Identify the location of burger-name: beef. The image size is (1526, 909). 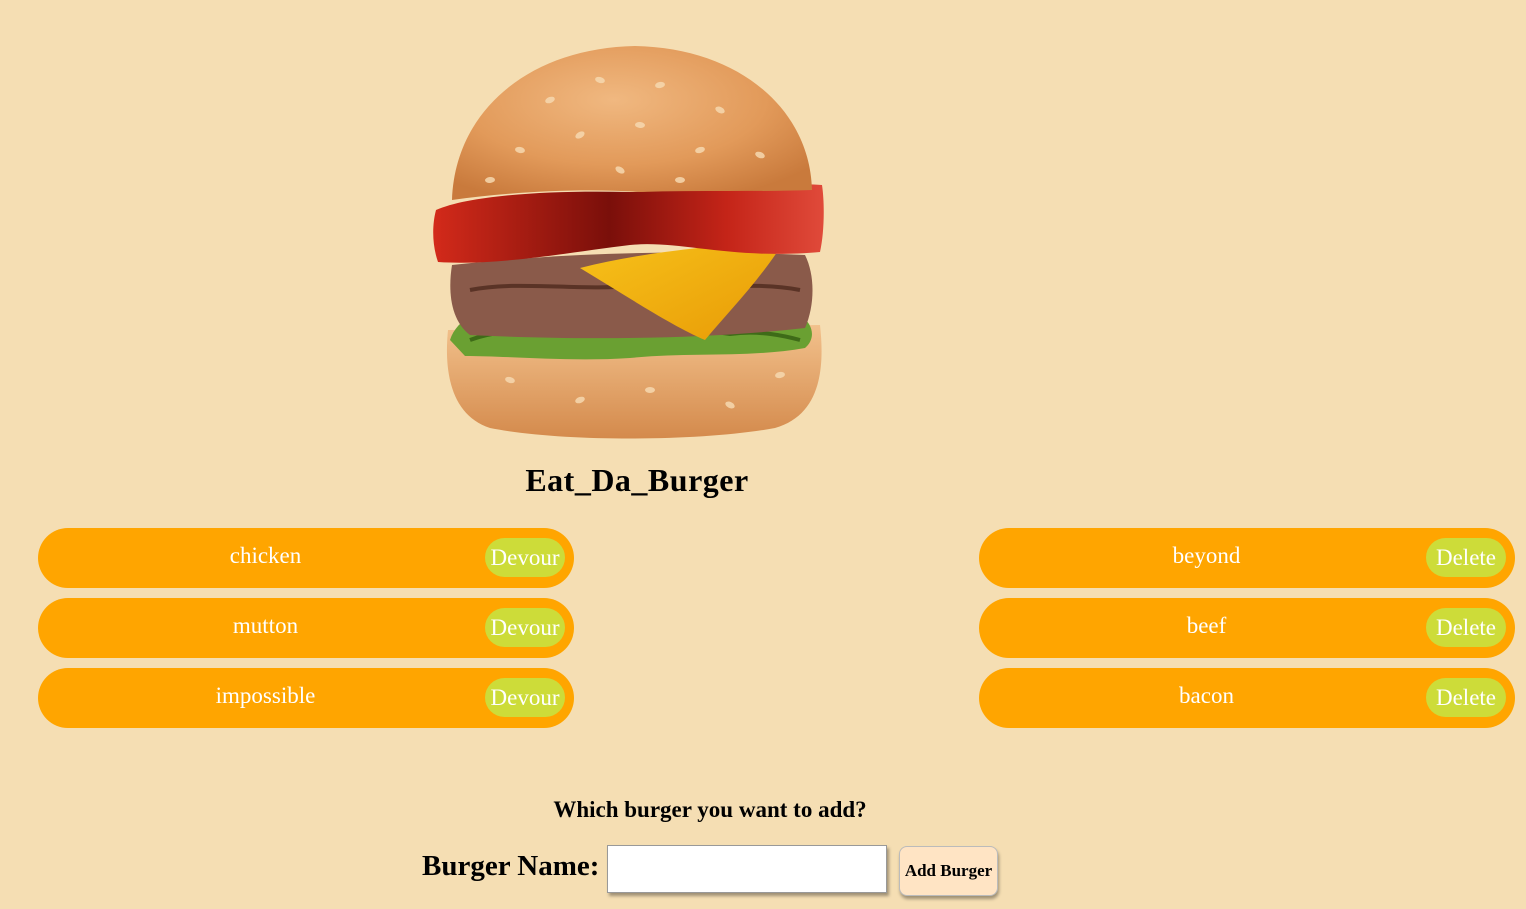
(1206, 625).